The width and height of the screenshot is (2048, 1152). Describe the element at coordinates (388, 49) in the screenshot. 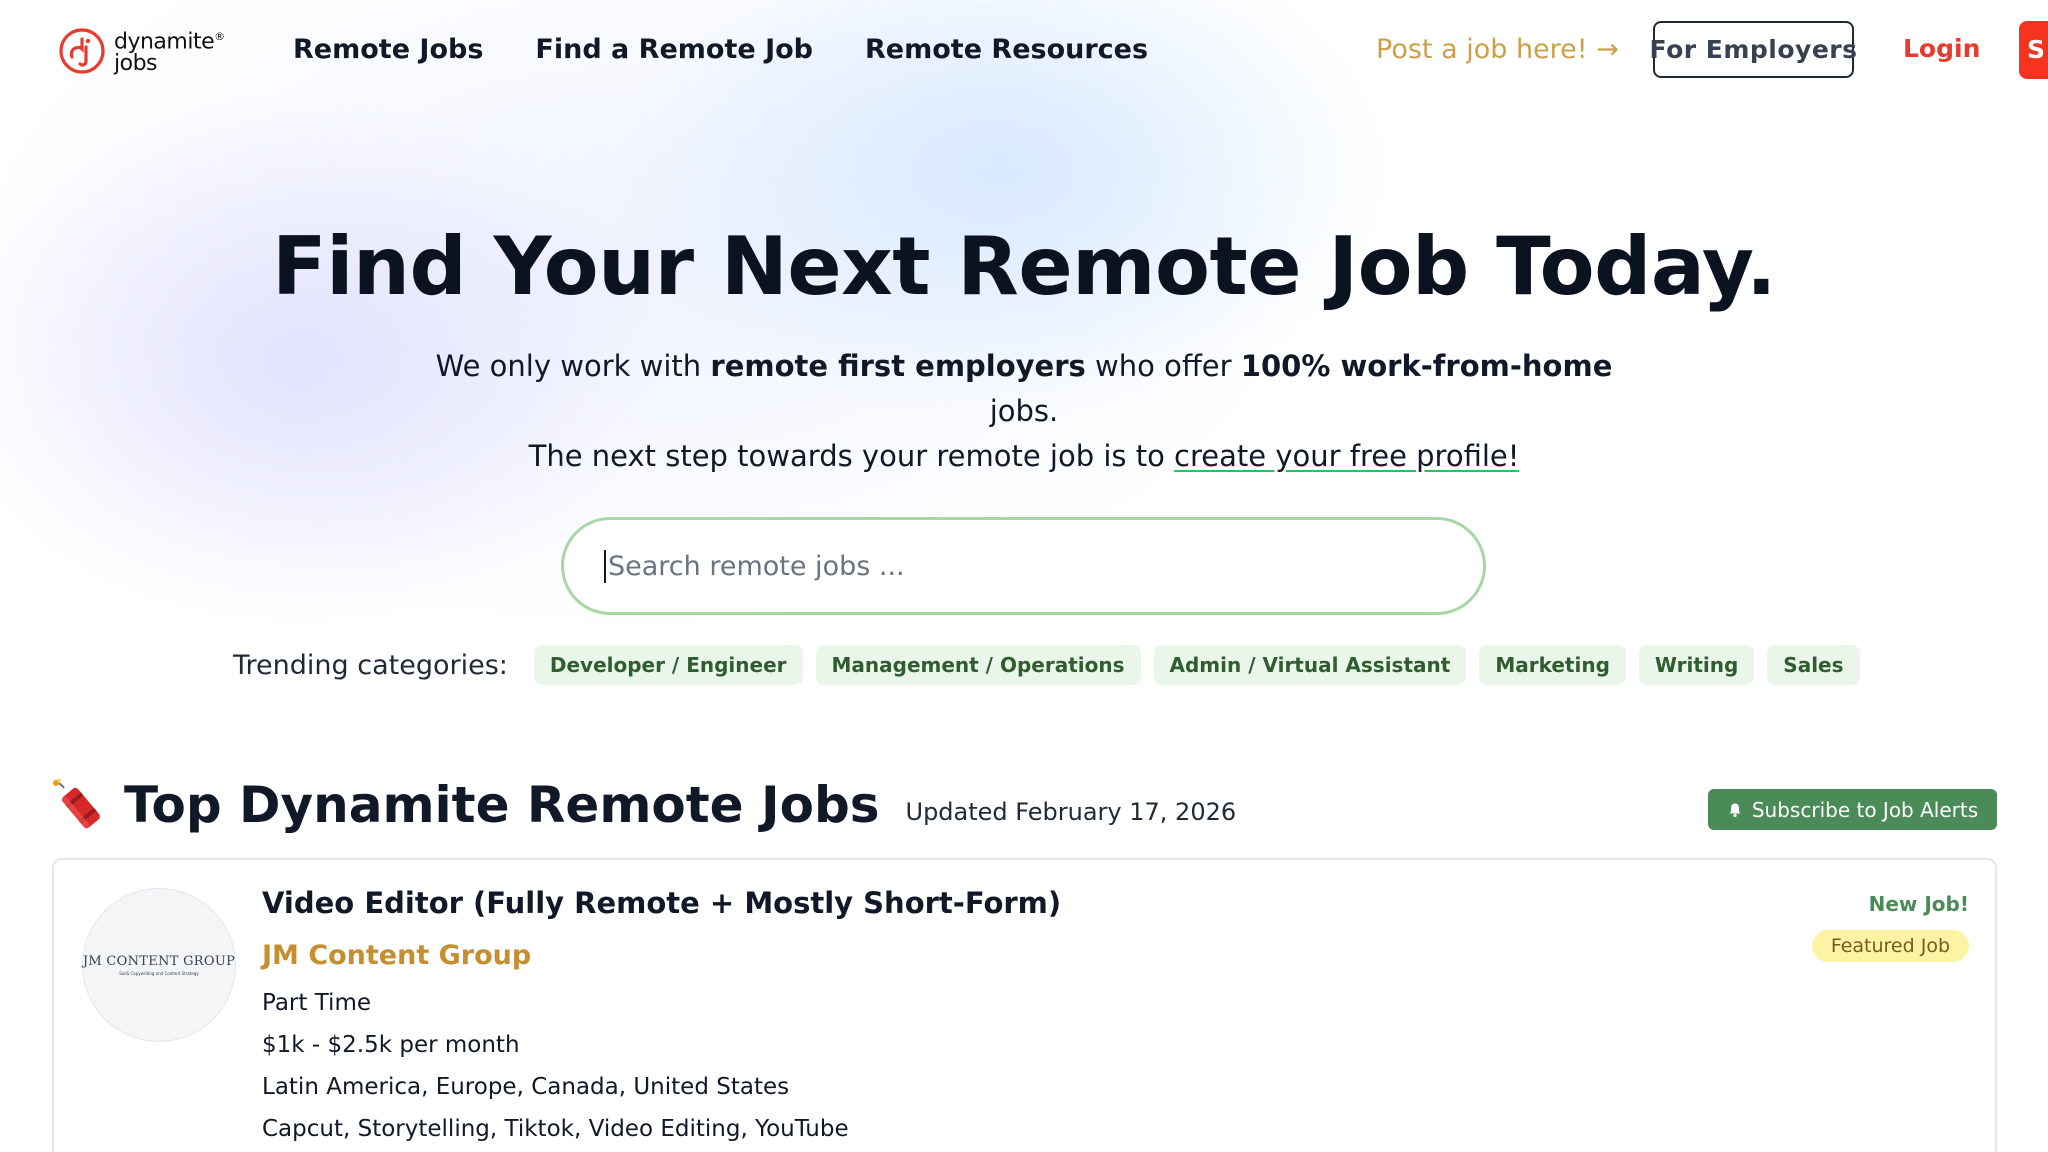

I see `nav-remote-jobs: Remote Jobs` at that location.